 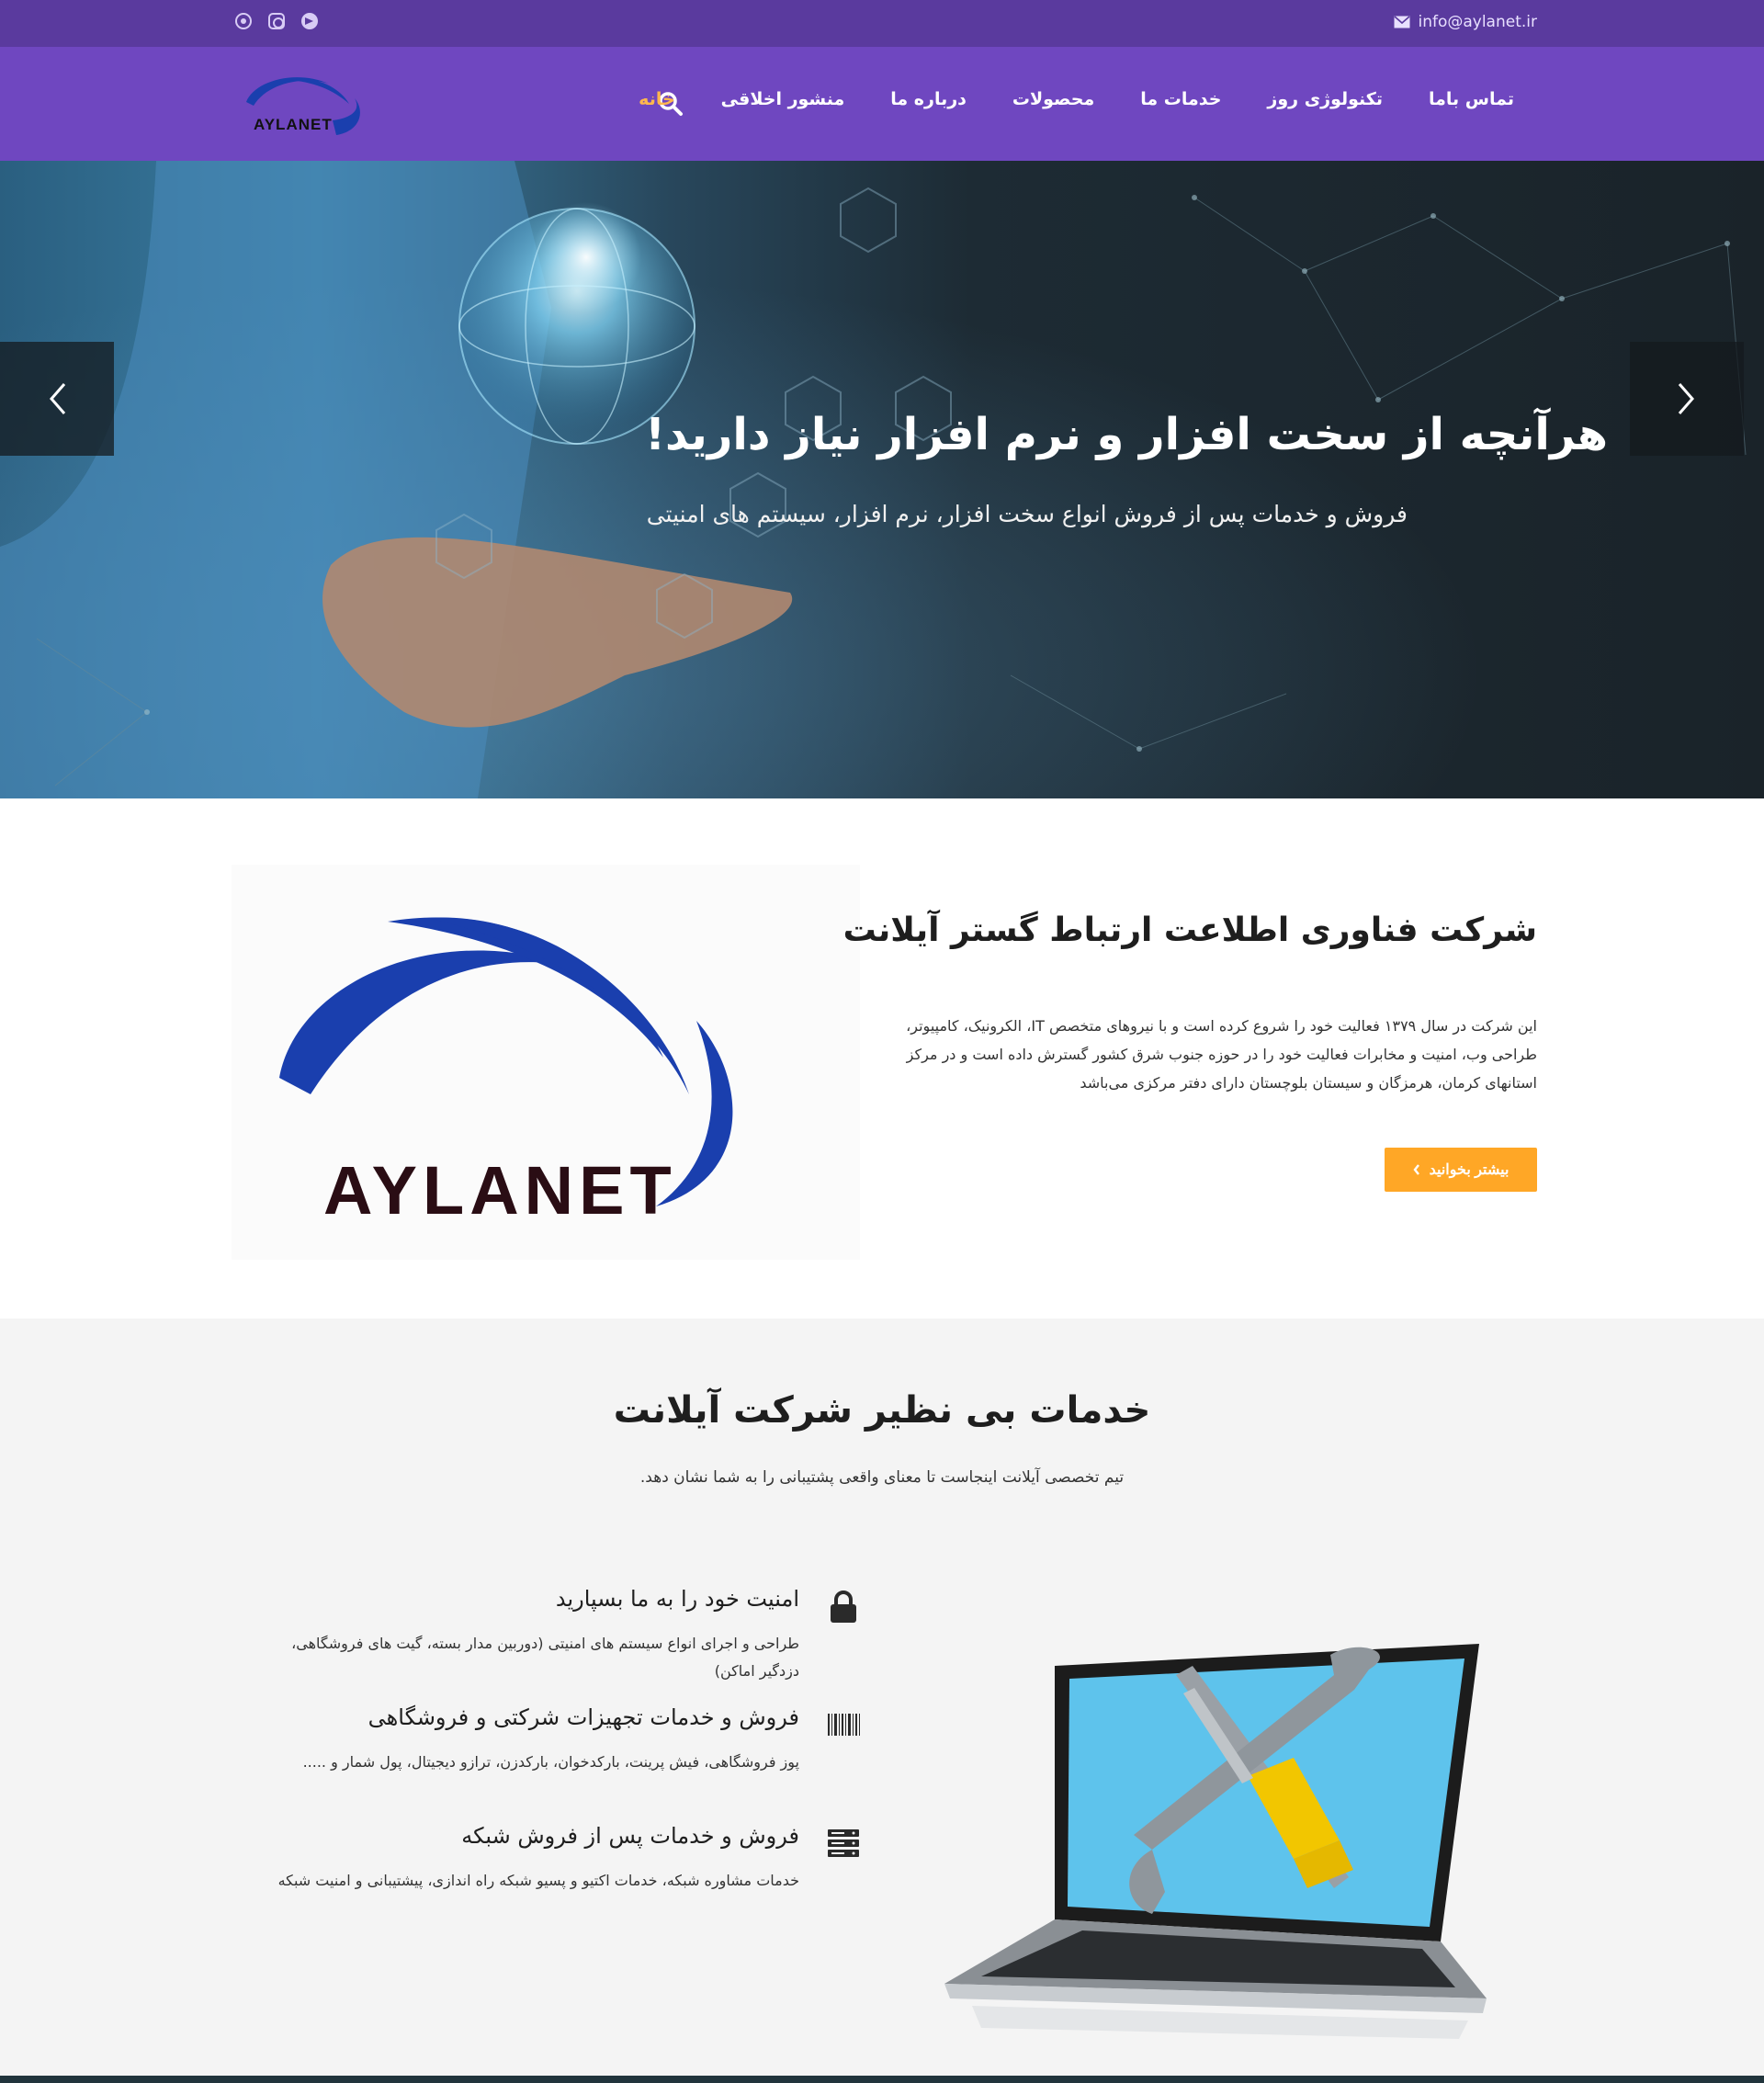 I want to click on slider-next-button, so click(x=1687, y=399).